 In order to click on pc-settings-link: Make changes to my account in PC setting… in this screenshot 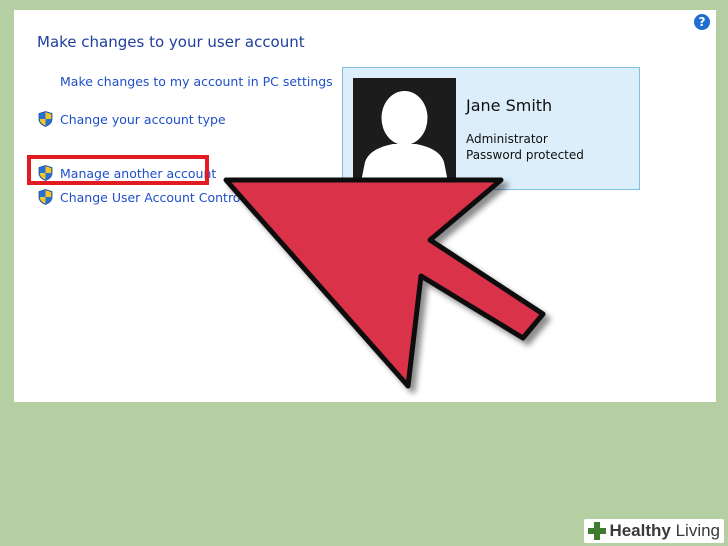, I will do `click(196, 81)`.